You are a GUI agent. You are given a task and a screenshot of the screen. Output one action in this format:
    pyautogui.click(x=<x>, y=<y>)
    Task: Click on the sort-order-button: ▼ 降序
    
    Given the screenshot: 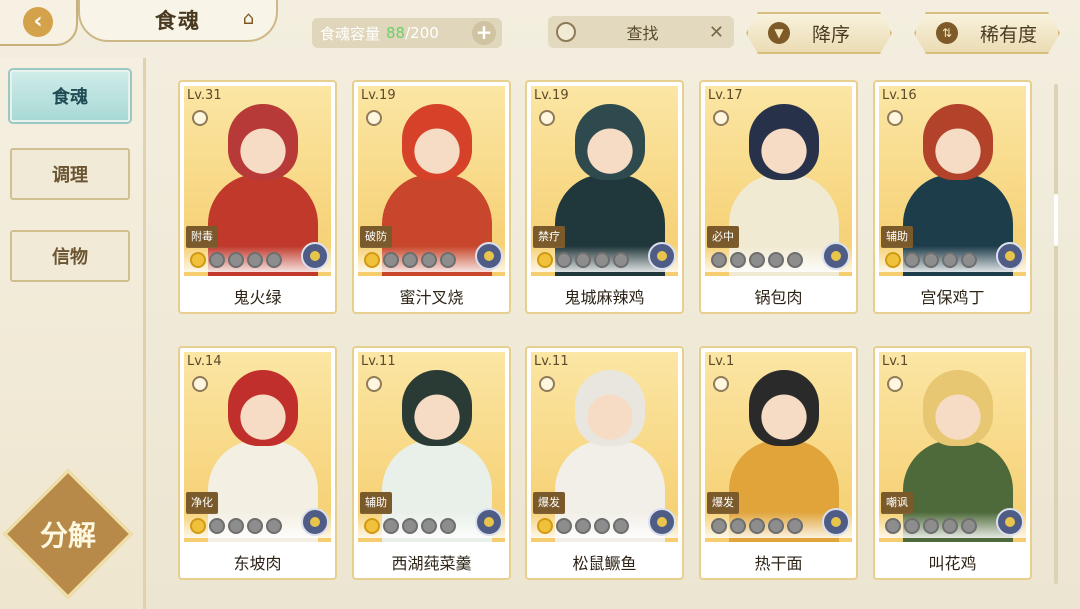 What is the action you would take?
    pyautogui.click(x=819, y=33)
    